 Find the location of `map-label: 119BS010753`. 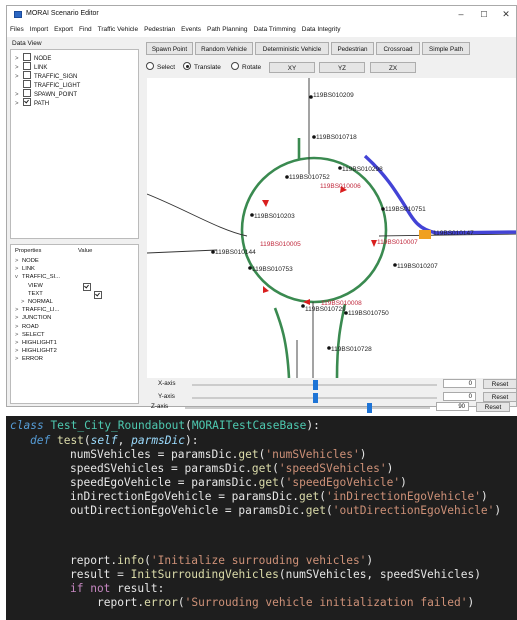

map-label: 119BS010753 is located at coordinates (272, 269).